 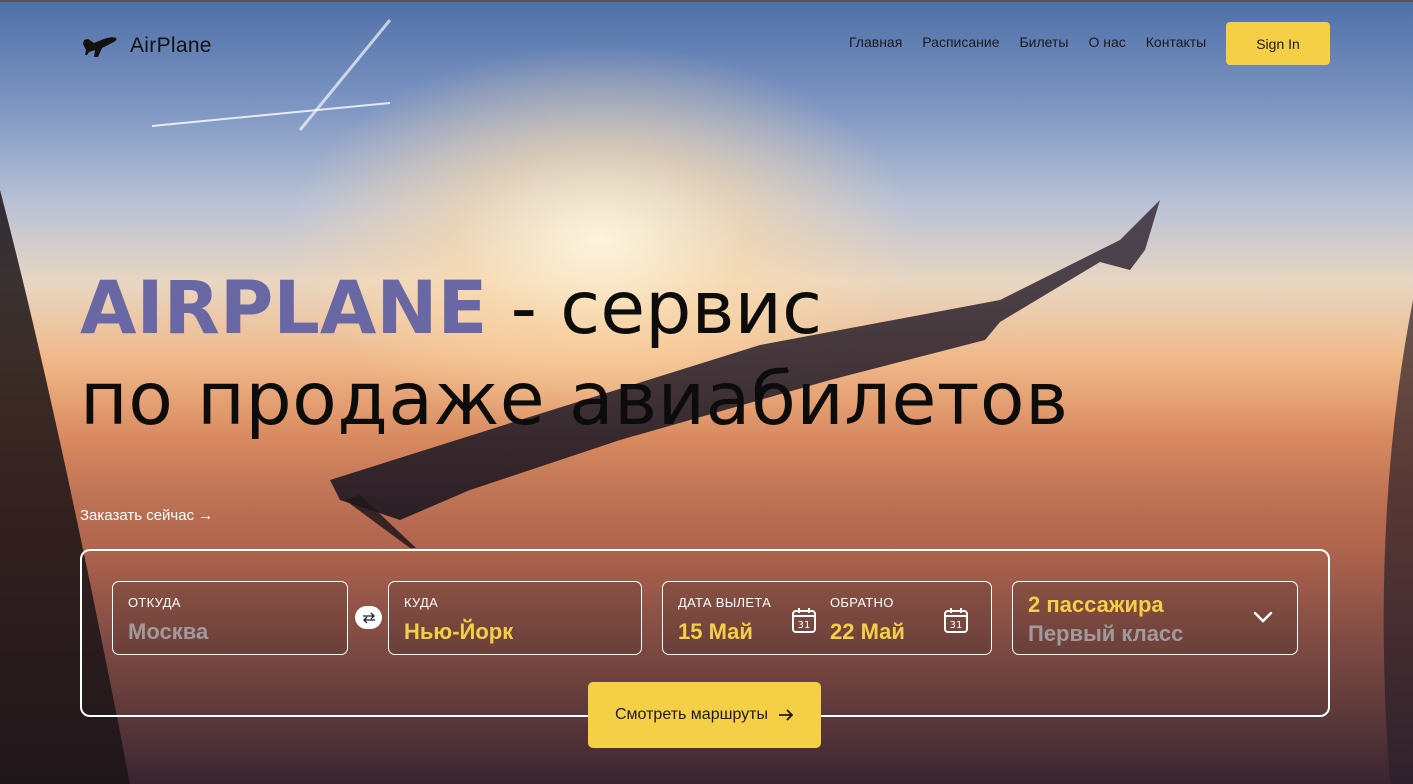 What do you see at coordinates (862, 602) in the screenshot?
I see `return-label: ОБРАТНО` at bounding box center [862, 602].